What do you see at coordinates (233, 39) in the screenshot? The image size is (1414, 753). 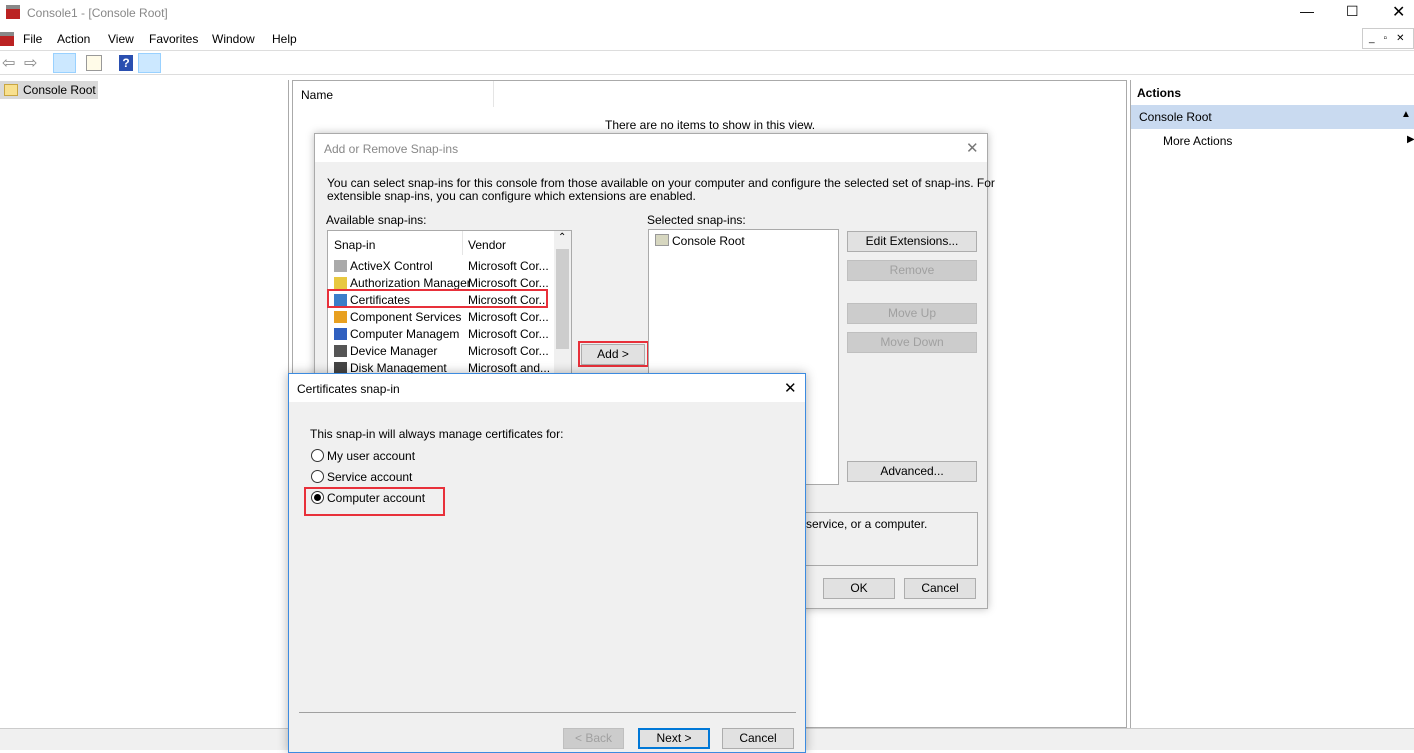 I see `menu-window: Window` at bounding box center [233, 39].